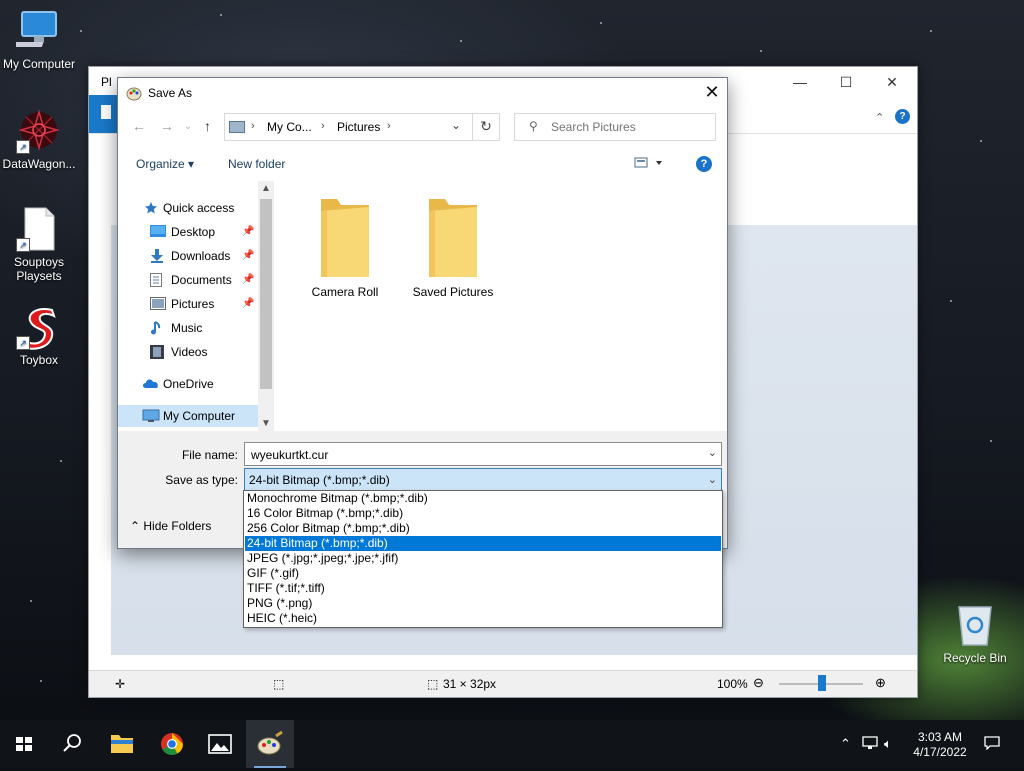 The height and width of the screenshot is (771, 1024). I want to click on refresh-button: ↻, so click(486, 127).